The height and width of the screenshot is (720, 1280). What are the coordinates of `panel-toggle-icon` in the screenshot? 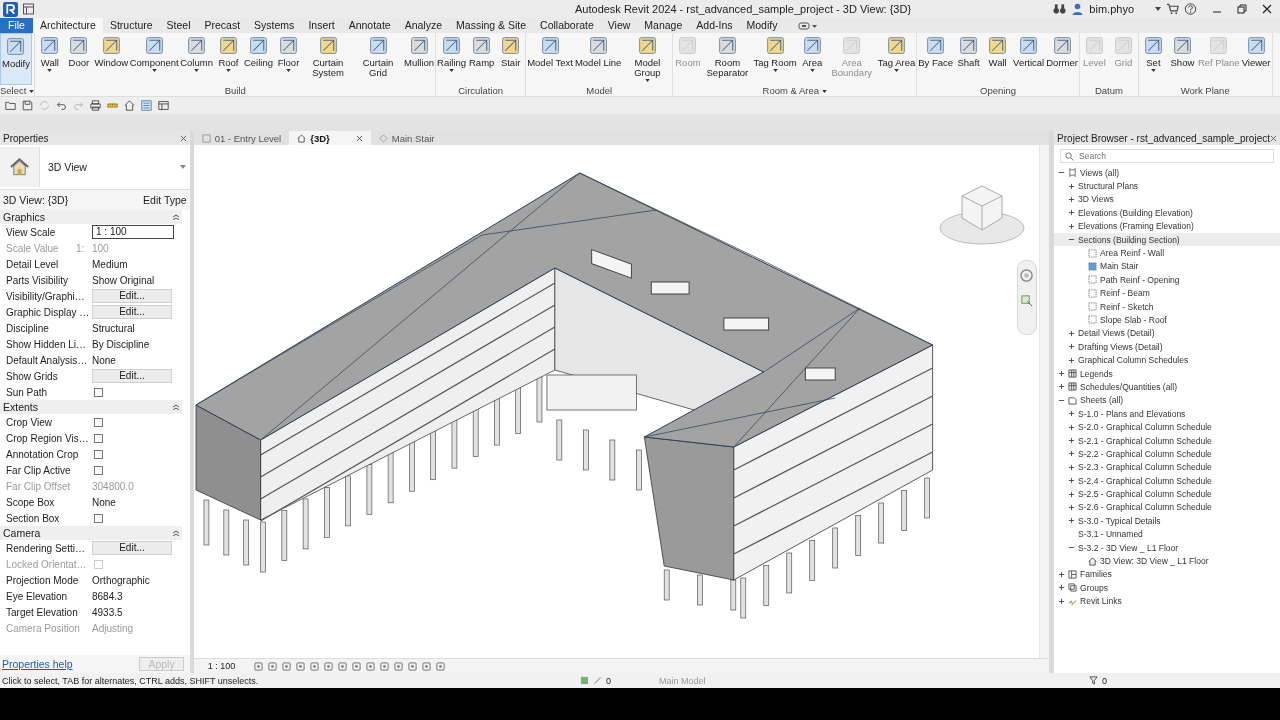 It's located at (808, 25).